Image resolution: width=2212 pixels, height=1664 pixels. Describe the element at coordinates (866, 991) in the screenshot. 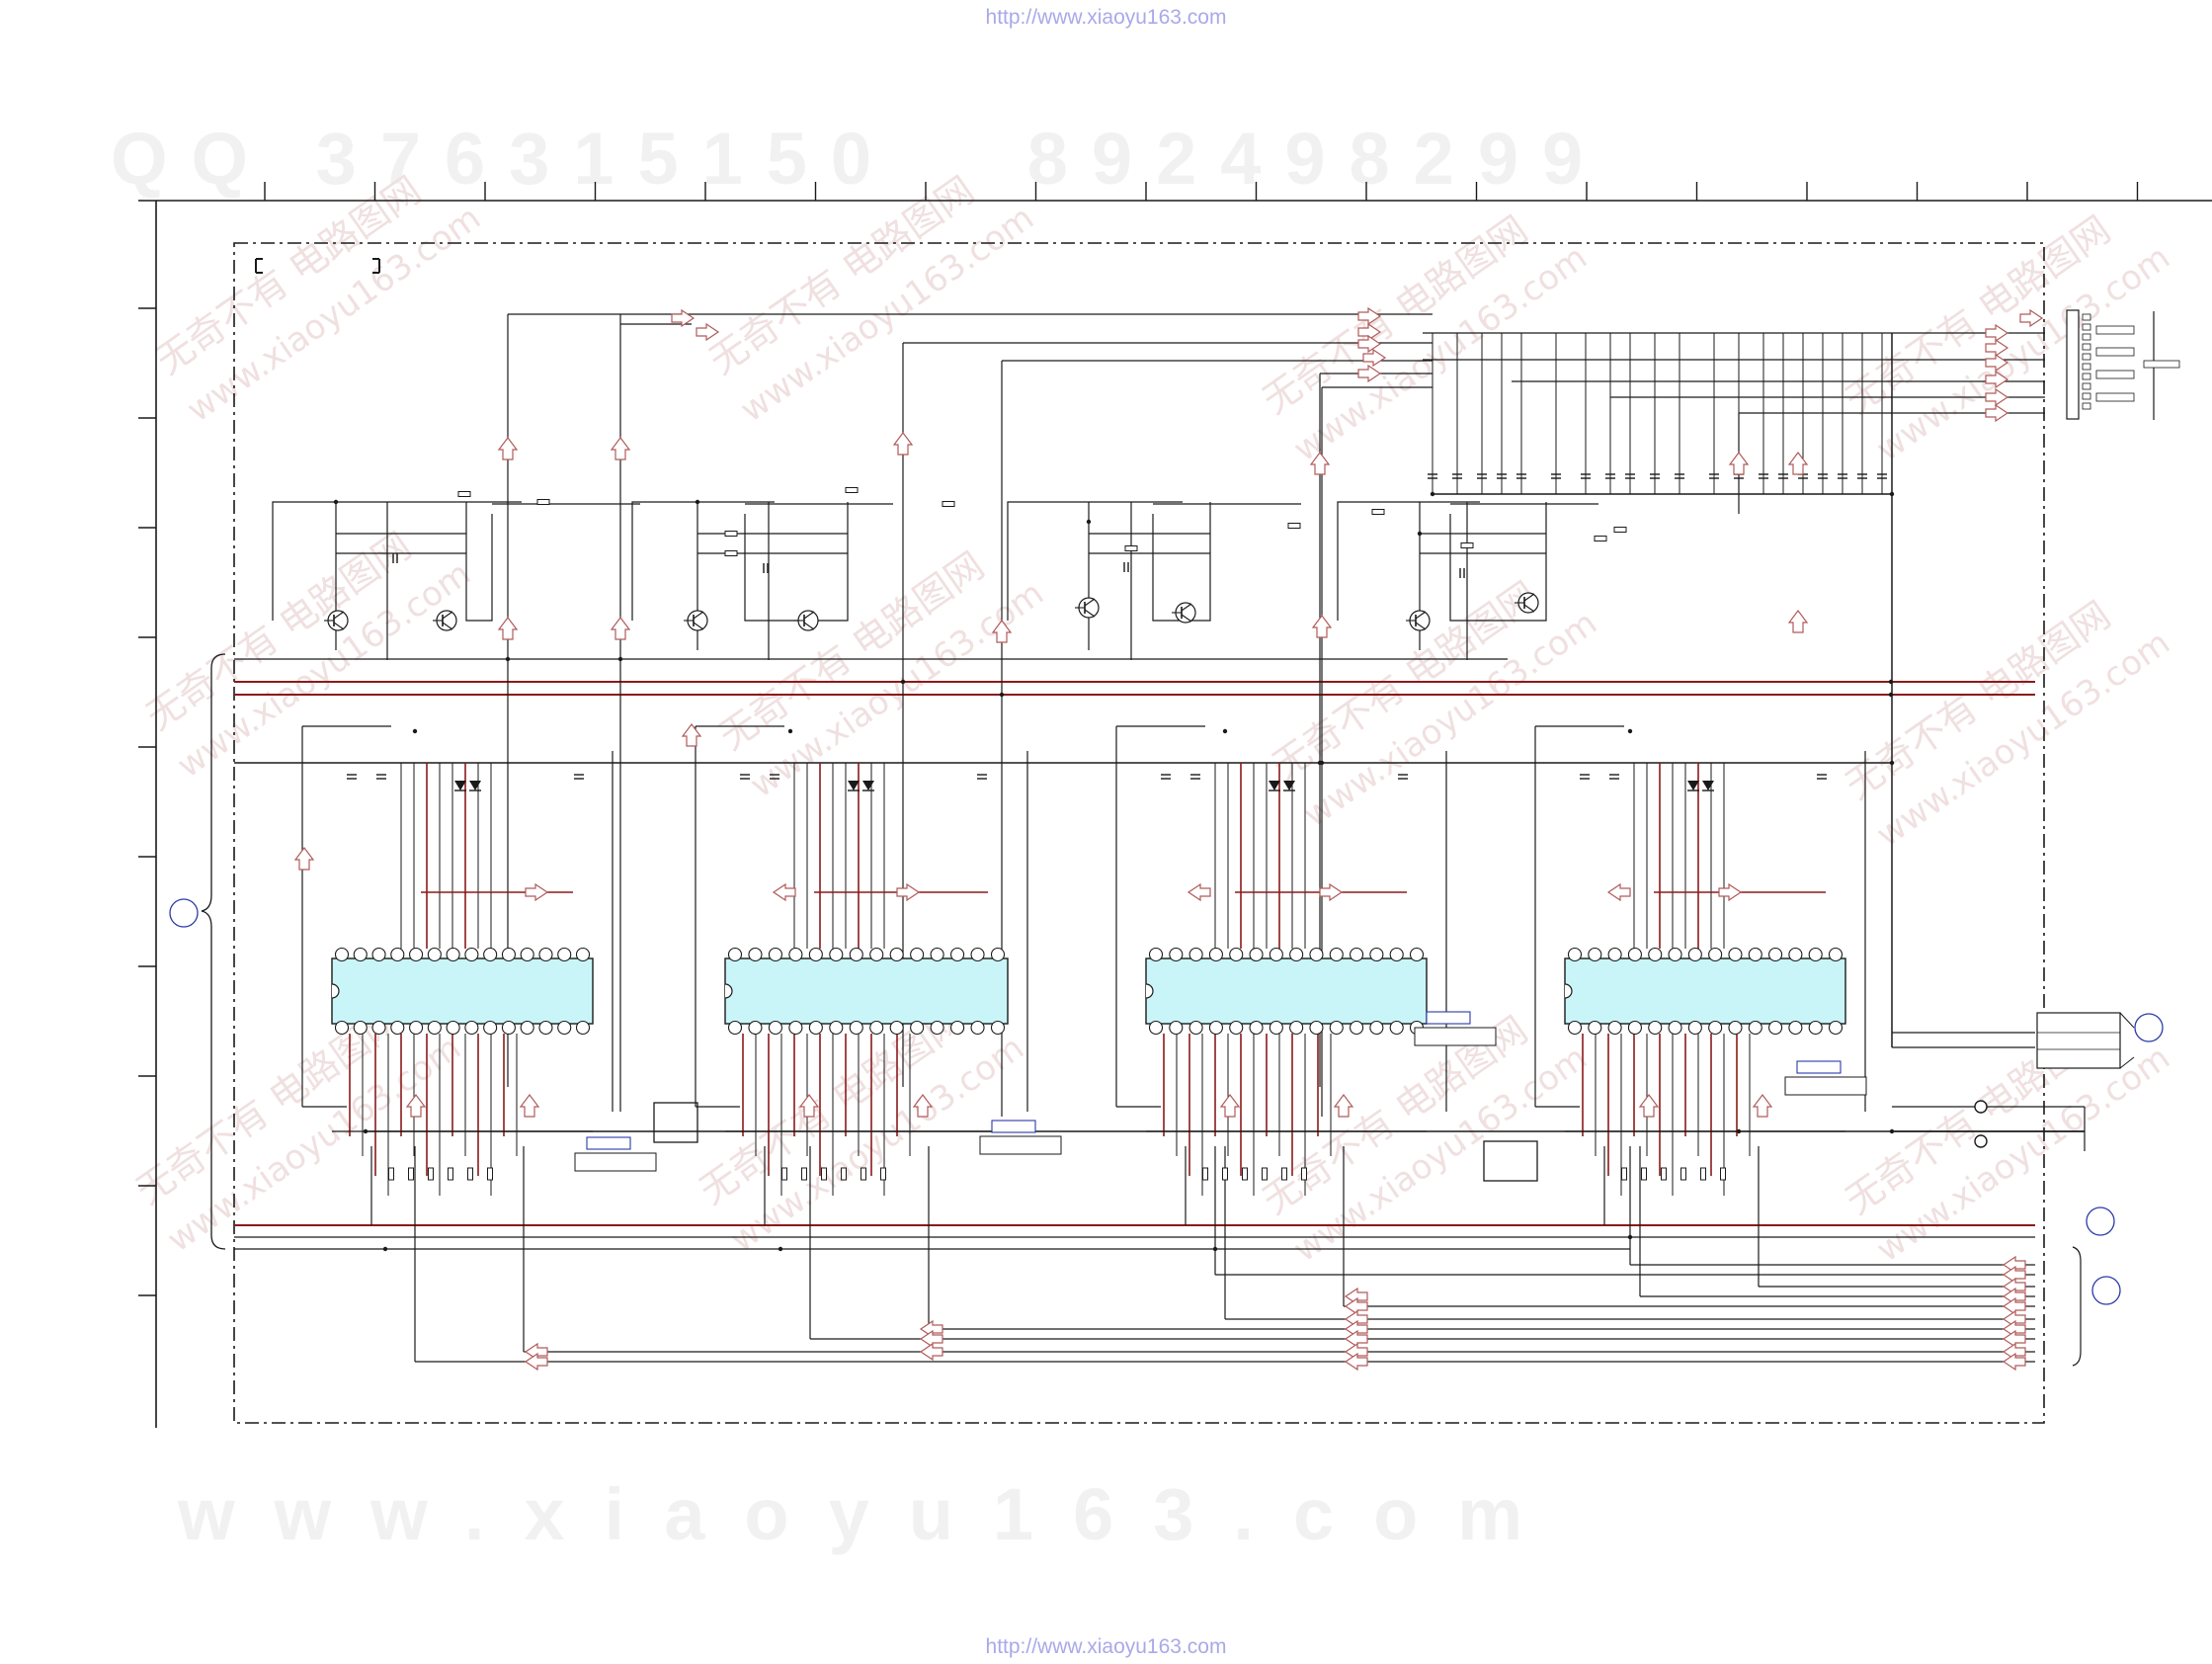

I see `ic-body` at that location.